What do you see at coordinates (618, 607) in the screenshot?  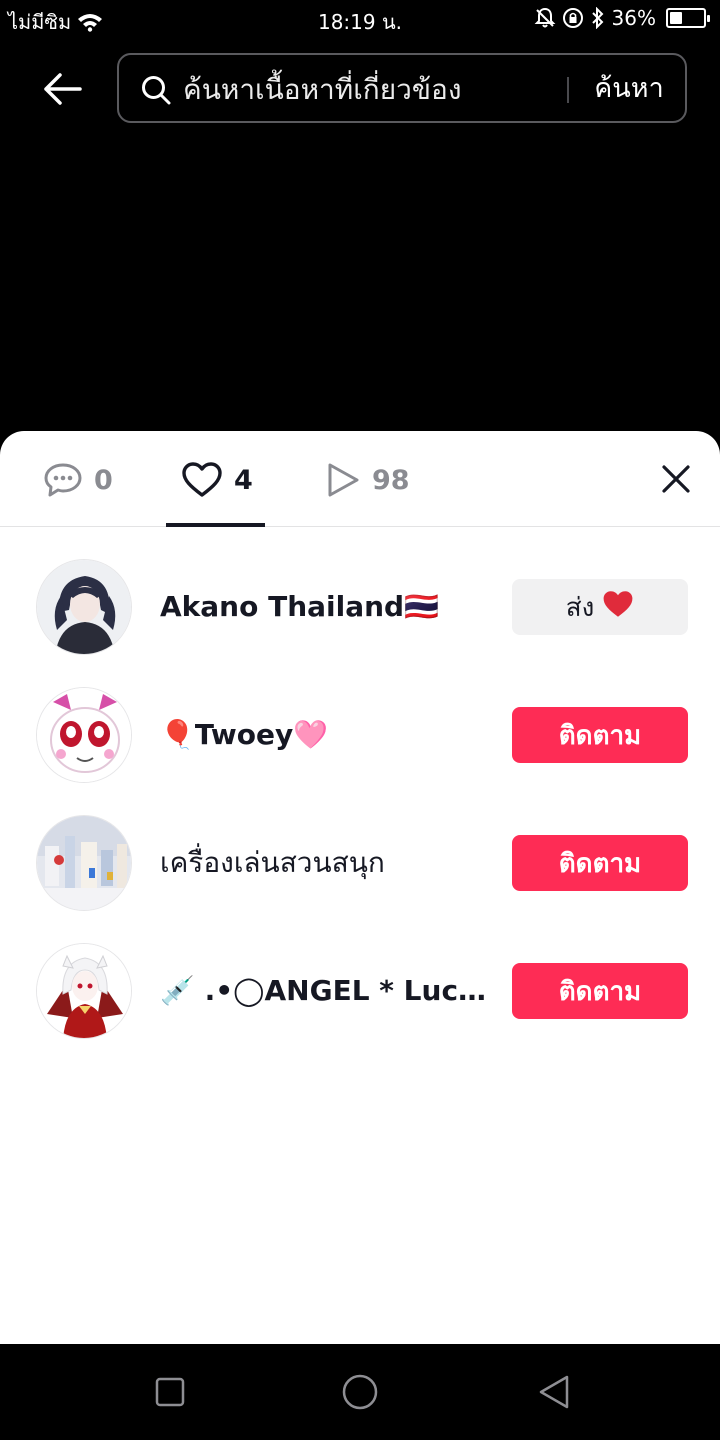 I see `heart-icon` at bounding box center [618, 607].